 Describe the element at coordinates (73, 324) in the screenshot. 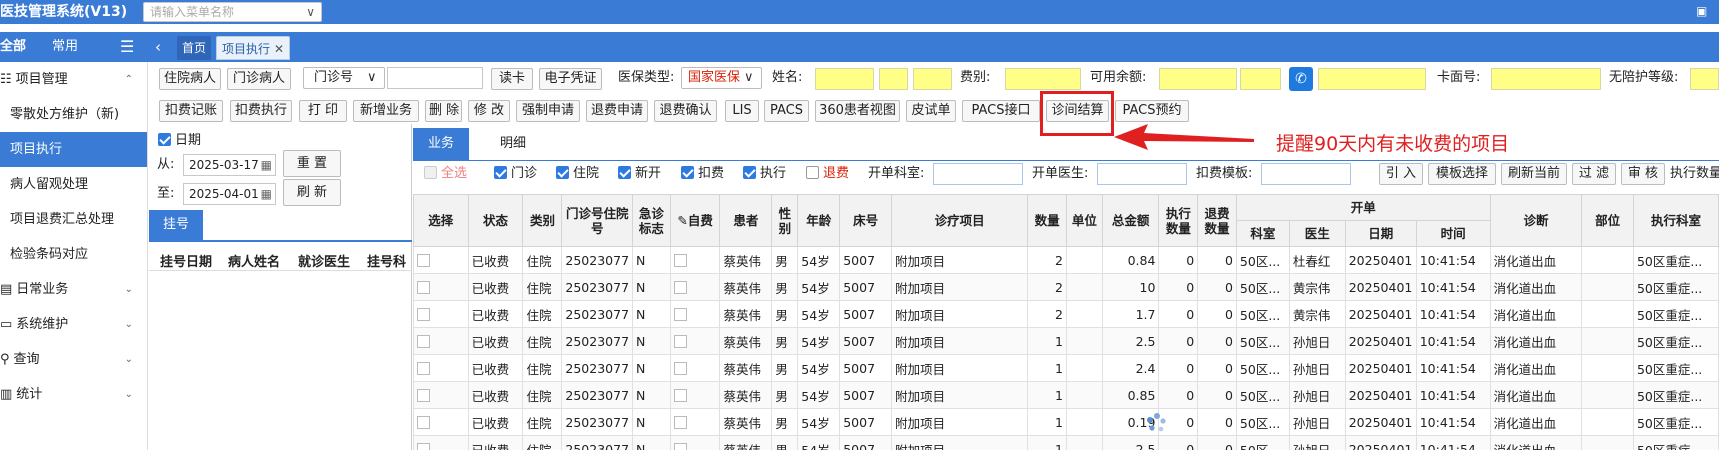

I see `sidebar-group-system: ▭ 系统维护 ⌄` at that location.